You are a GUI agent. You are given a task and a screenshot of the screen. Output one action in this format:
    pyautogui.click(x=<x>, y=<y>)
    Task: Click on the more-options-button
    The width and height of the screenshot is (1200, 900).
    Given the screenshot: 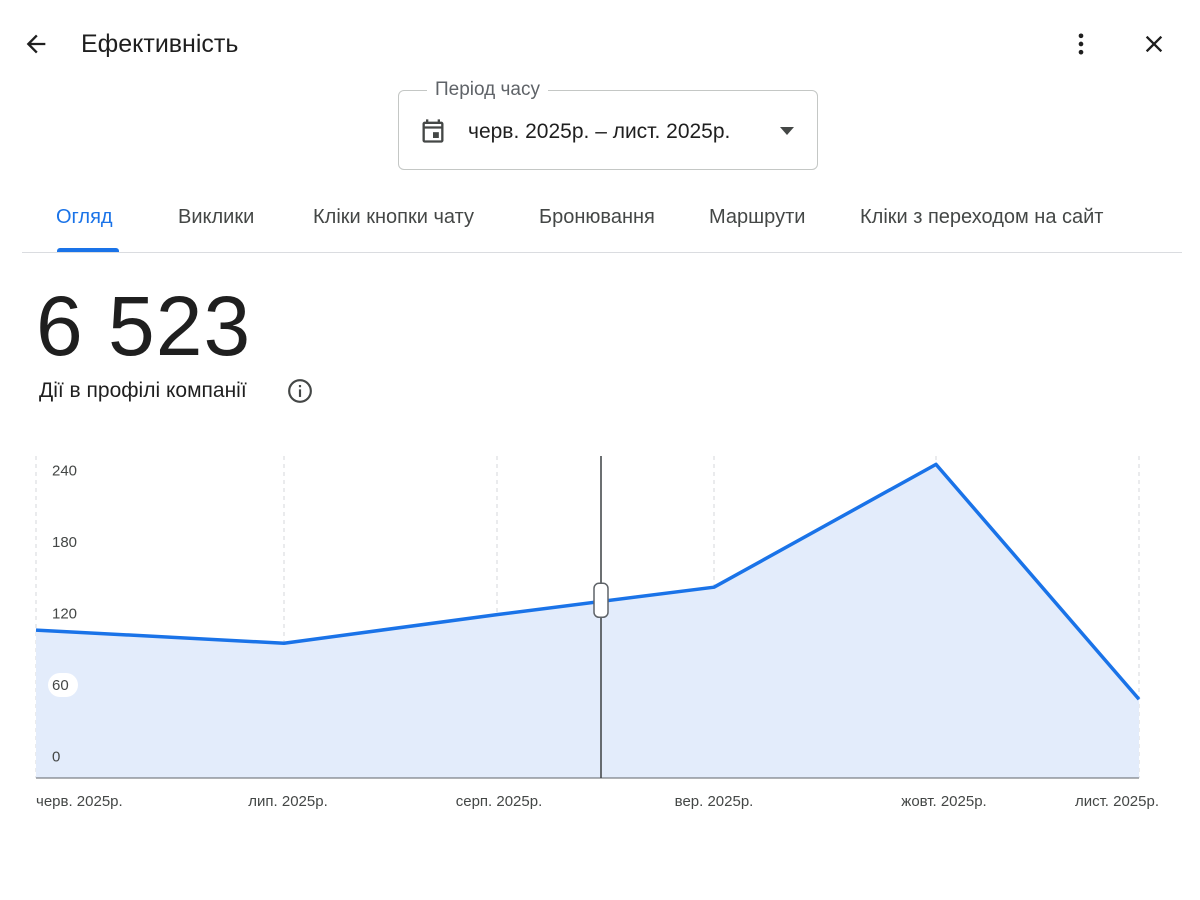 What is the action you would take?
    pyautogui.click(x=1081, y=44)
    